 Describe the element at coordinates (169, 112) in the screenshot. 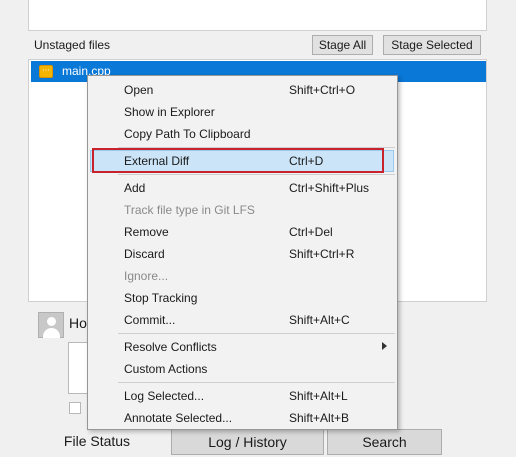

I see `menu-item-label: Show in Explorer` at that location.